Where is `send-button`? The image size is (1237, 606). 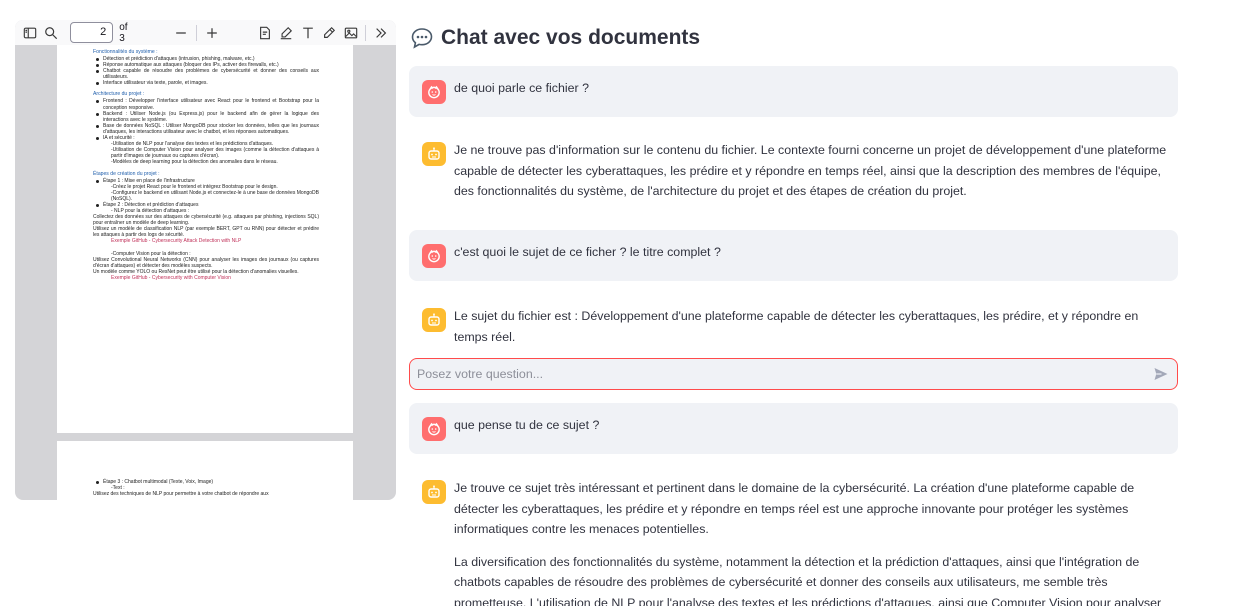 send-button is located at coordinates (1161, 374).